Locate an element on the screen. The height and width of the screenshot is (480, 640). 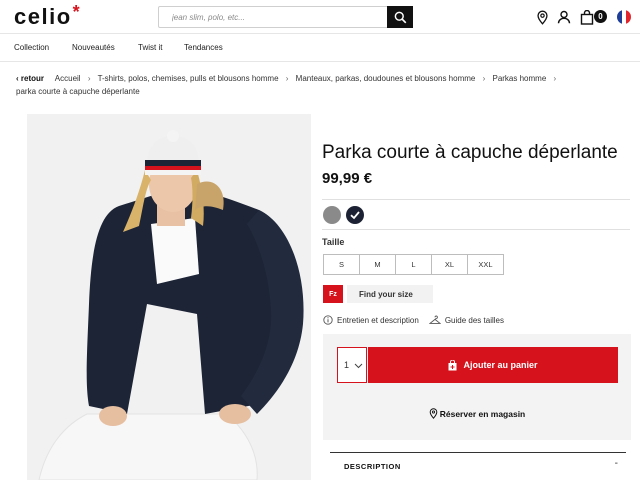
search-button is located at coordinates (400, 17).